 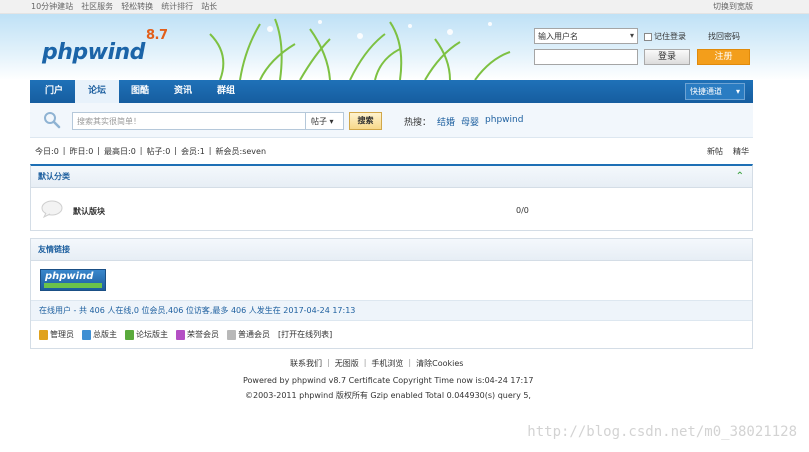 What do you see at coordinates (54, 91) in the screenshot?
I see `tab-portal: 门户` at bounding box center [54, 91].